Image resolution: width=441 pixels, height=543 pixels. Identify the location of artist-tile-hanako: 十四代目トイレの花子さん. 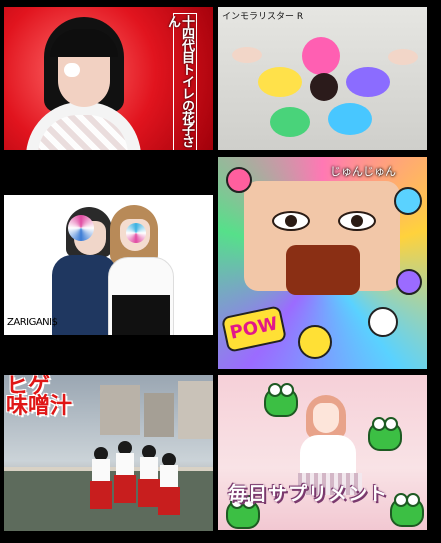
(108, 78).